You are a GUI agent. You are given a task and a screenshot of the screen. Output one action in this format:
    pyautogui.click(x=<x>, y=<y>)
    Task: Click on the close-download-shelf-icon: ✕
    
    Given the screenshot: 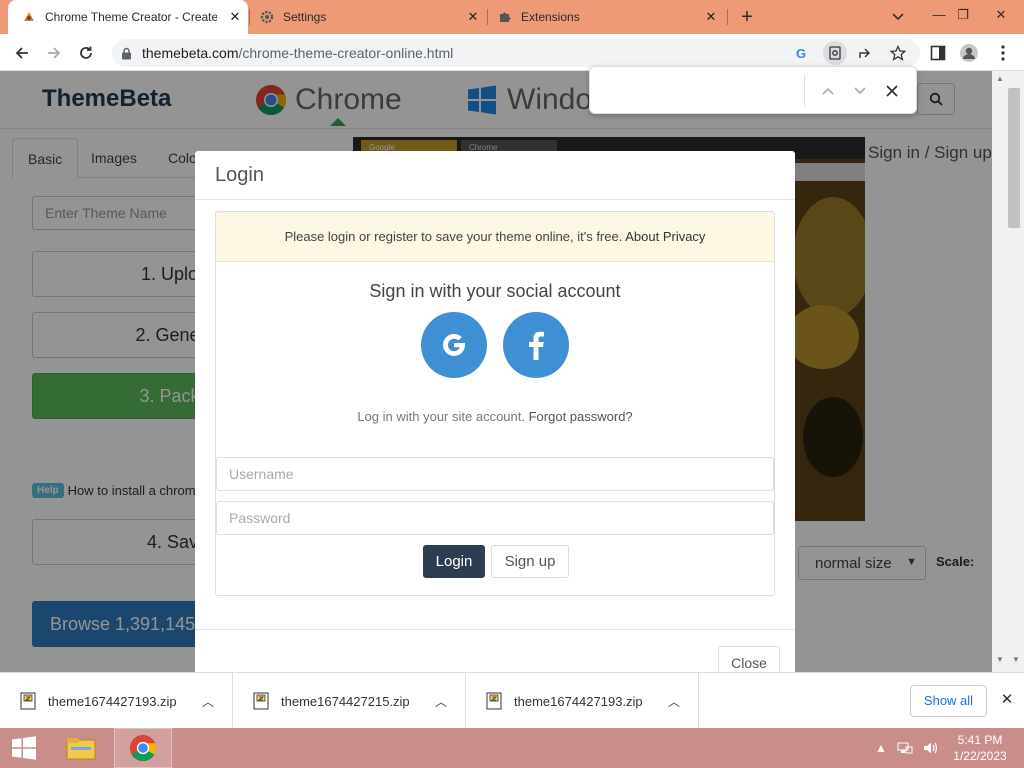 What is the action you would take?
    pyautogui.click(x=1007, y=700)
    